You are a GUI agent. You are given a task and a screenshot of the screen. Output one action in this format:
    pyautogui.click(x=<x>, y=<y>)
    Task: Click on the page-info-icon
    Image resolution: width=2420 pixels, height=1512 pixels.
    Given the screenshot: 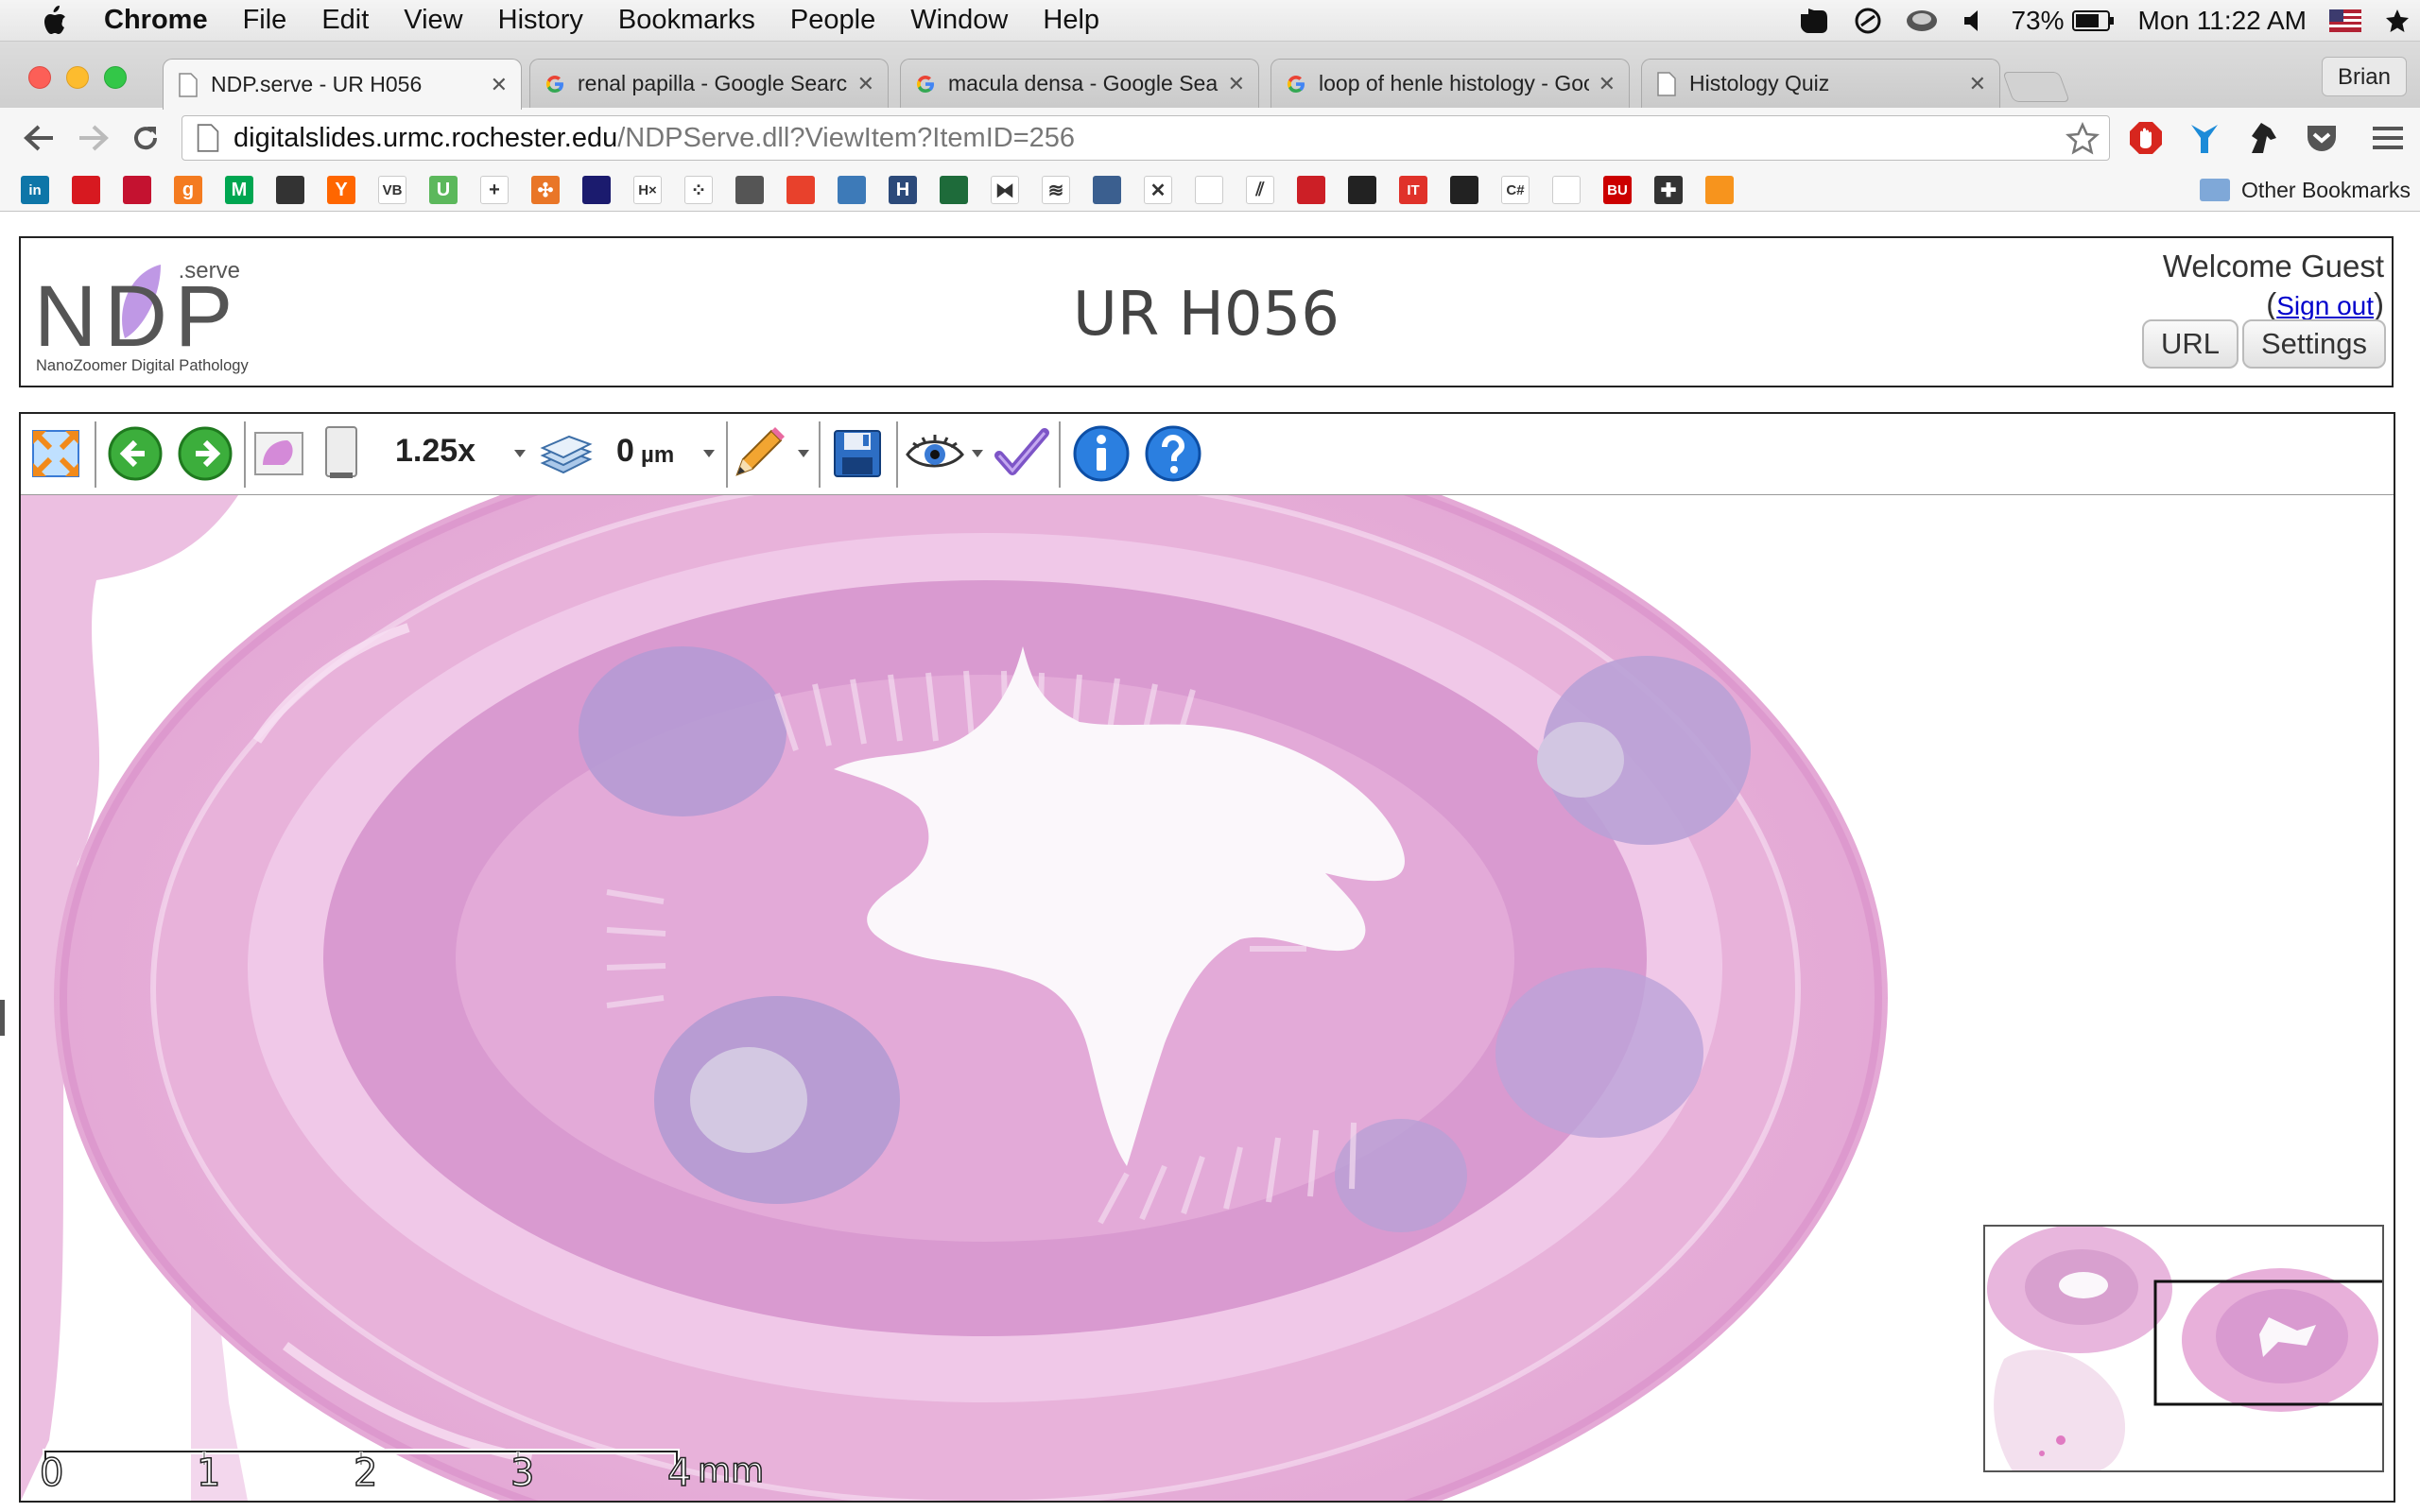 What is the action you would take?
    pyautogui.click(x=208, y=138)
    